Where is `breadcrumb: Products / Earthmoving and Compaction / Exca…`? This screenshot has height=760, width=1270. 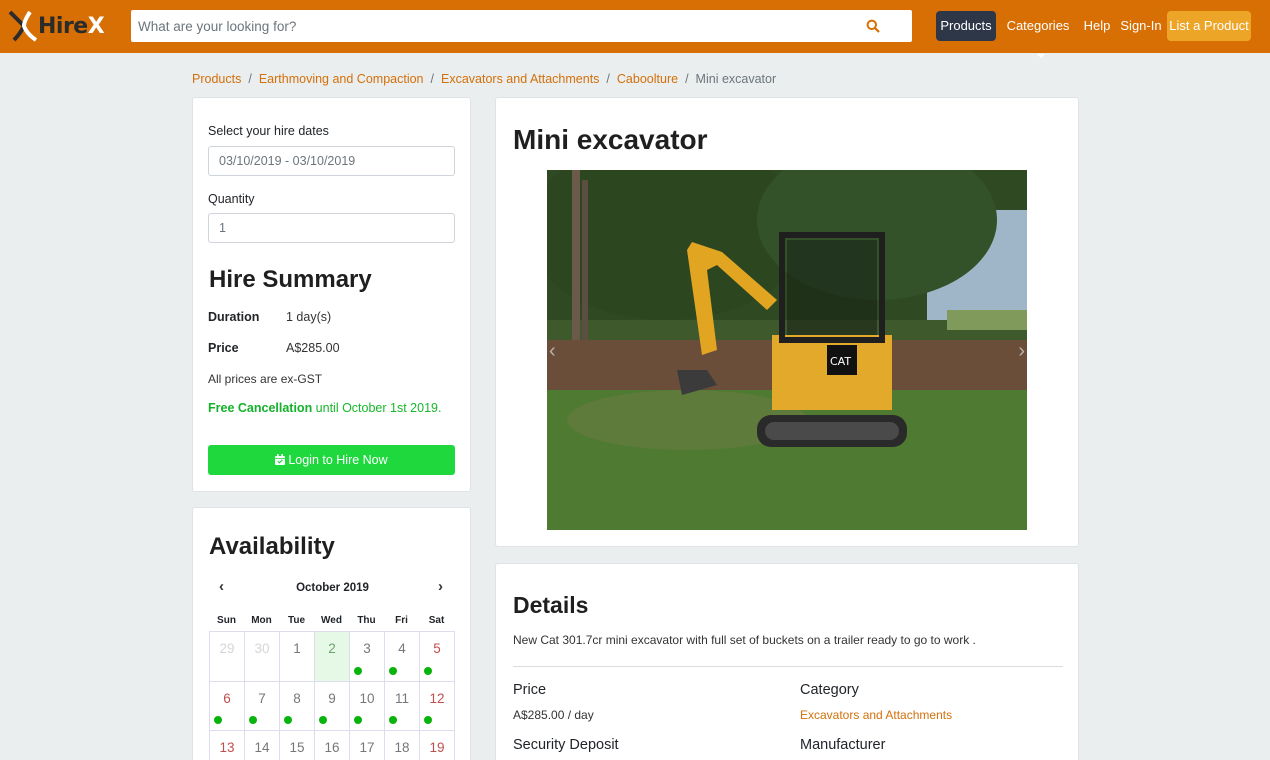 breadcrumb: Products / Earthmoving and Compaction / Exca… is located at coordinates (484, 79).